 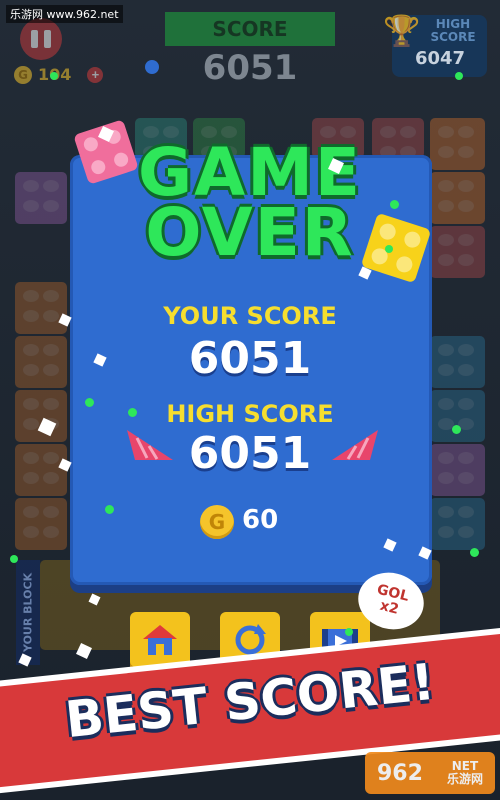 I want to click on score-ribbon: SCORE, so click(x=250, y=29).